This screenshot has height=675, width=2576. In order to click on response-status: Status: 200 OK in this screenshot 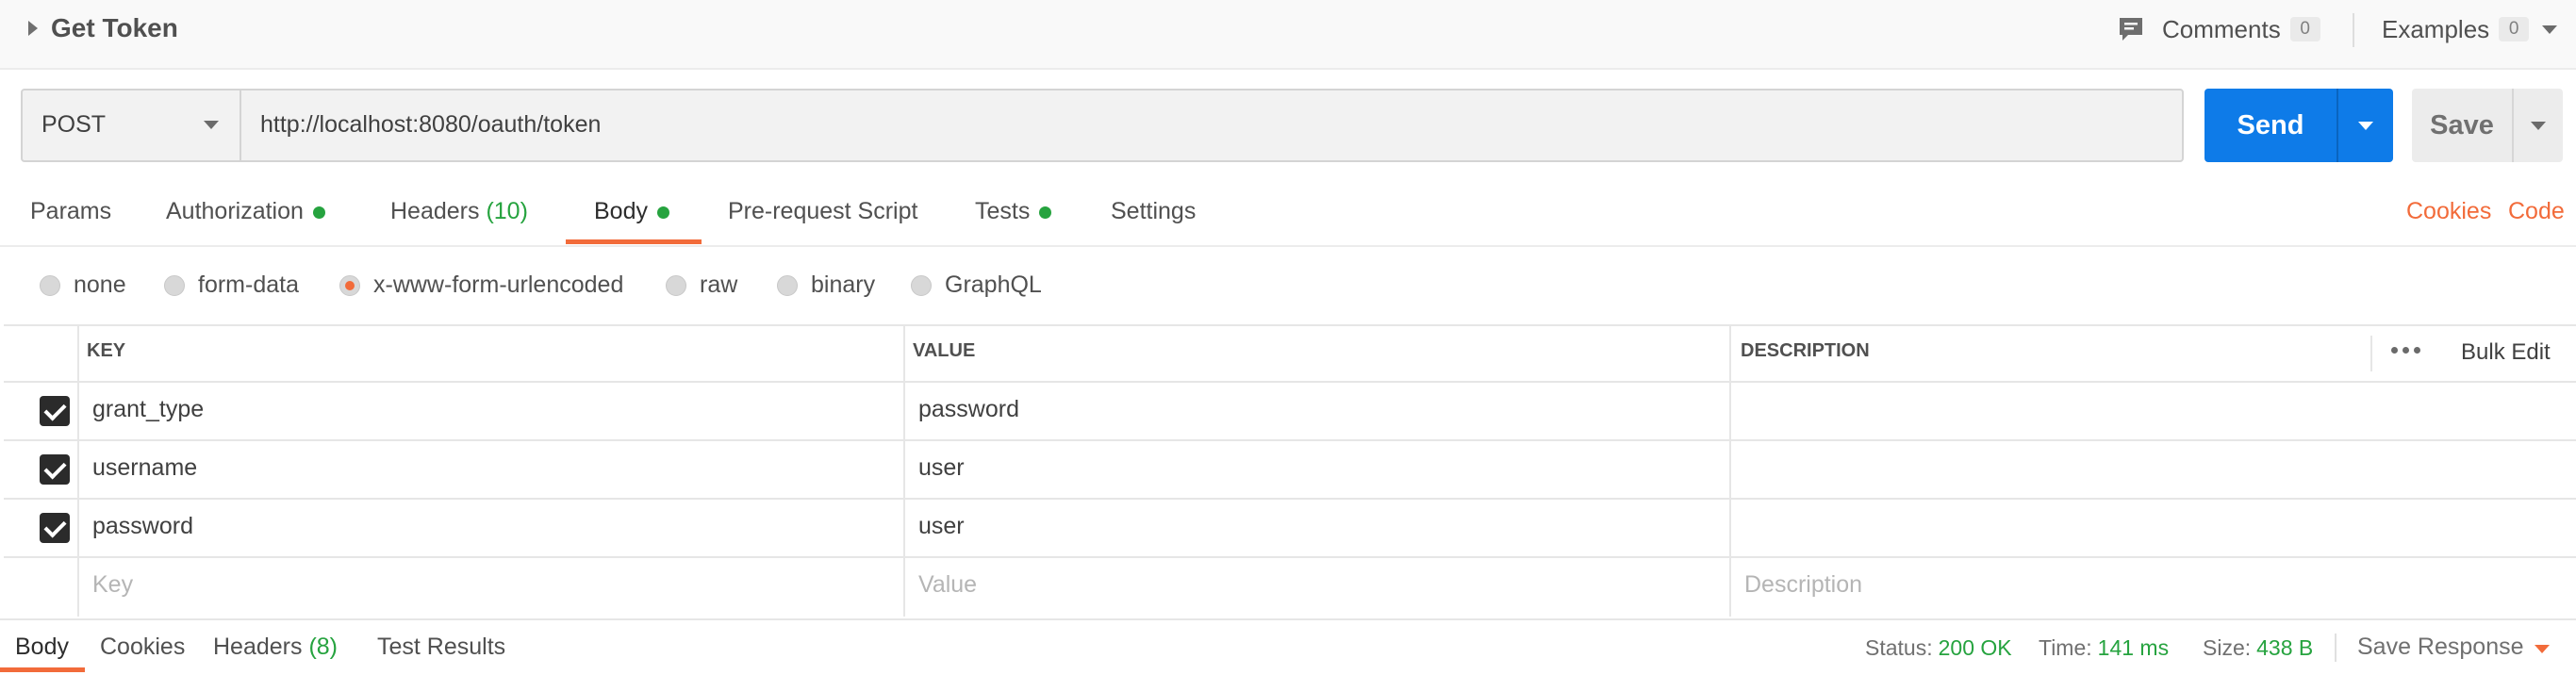, I will do `click(1938, 647)`.